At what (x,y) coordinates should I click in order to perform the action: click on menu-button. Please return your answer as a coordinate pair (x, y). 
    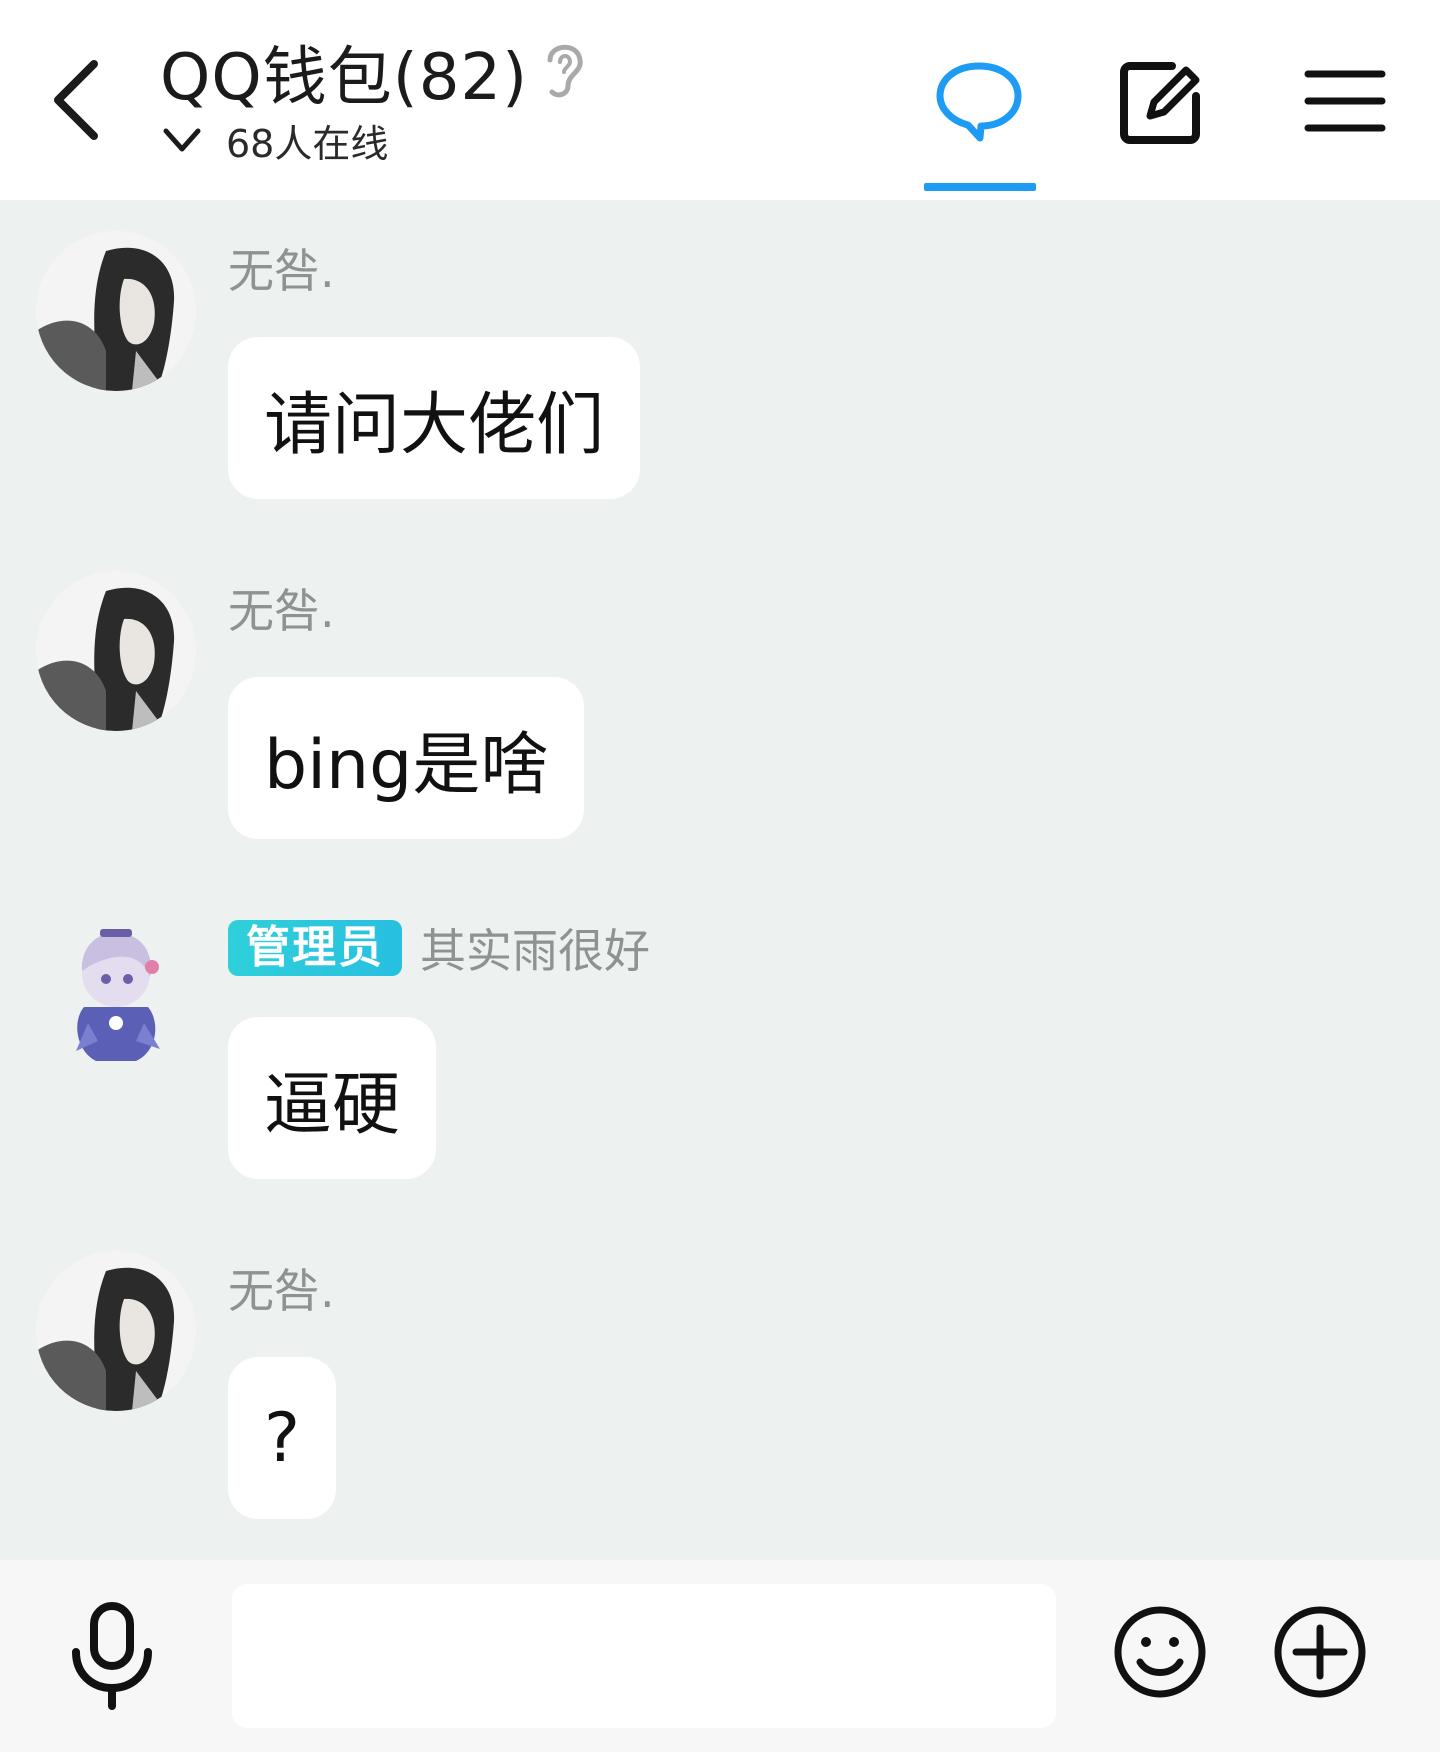
    Looking at the image, I should click on (1345, 101).